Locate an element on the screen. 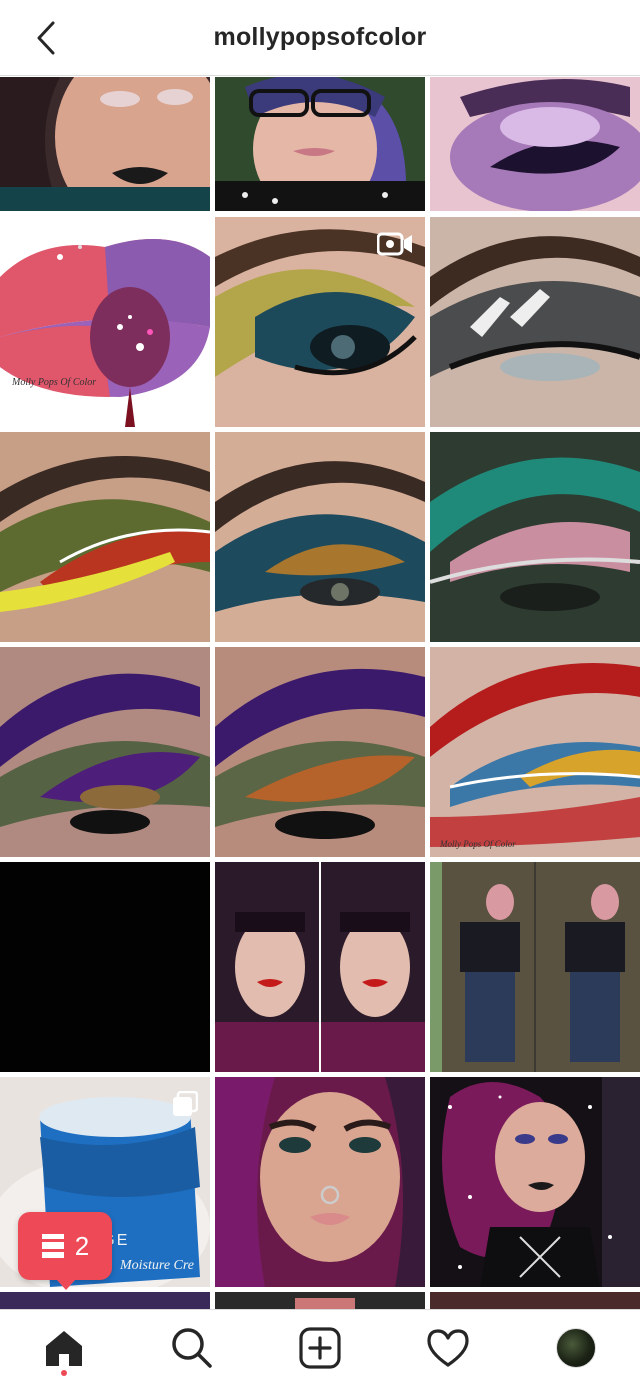 Image resolution: width=640 pixels, height=1386 pixels. nav-home is located at coordinates (64, 1348).